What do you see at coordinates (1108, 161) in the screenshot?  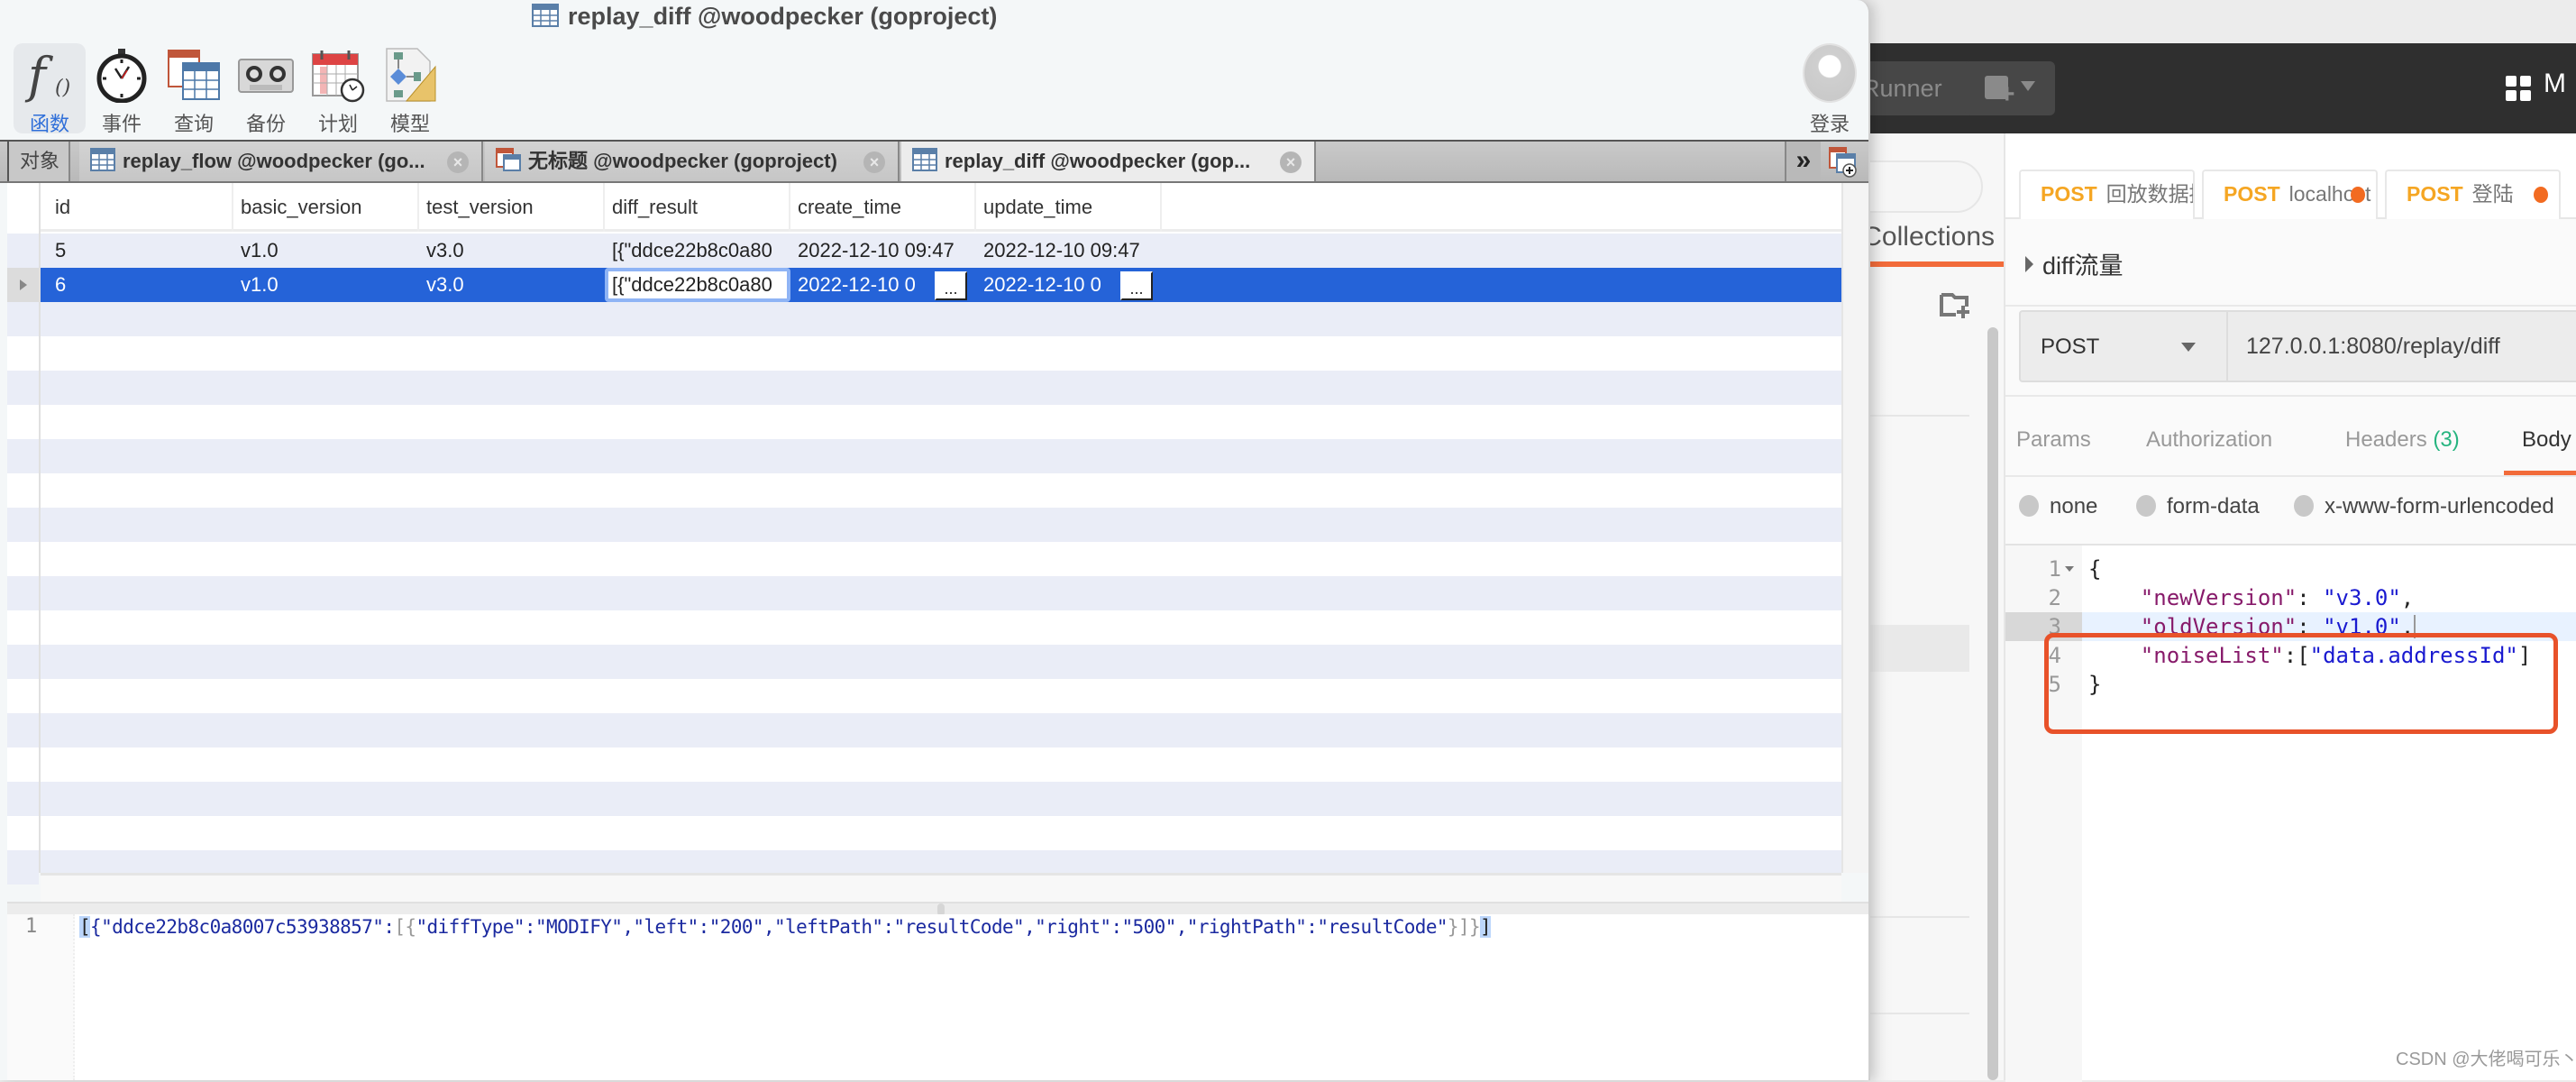 I see `tab-replay-diff: replay_diff @woodpecker (gop... ×` at bounding box center [1108, 161].